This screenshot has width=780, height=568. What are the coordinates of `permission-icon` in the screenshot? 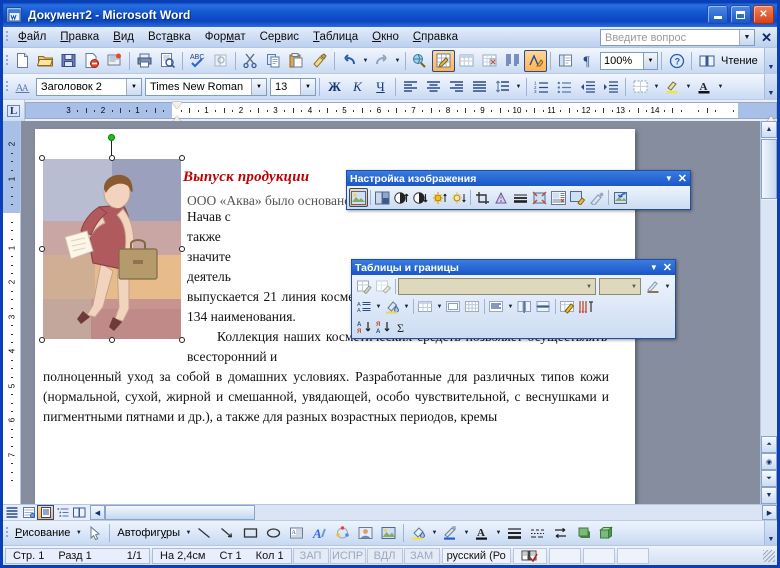 It's located at (114, 61).